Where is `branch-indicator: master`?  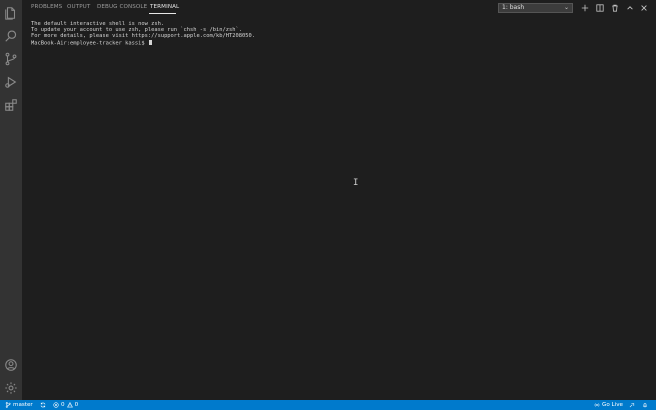 branch-indicator: master is located at coordinates (19, 405).